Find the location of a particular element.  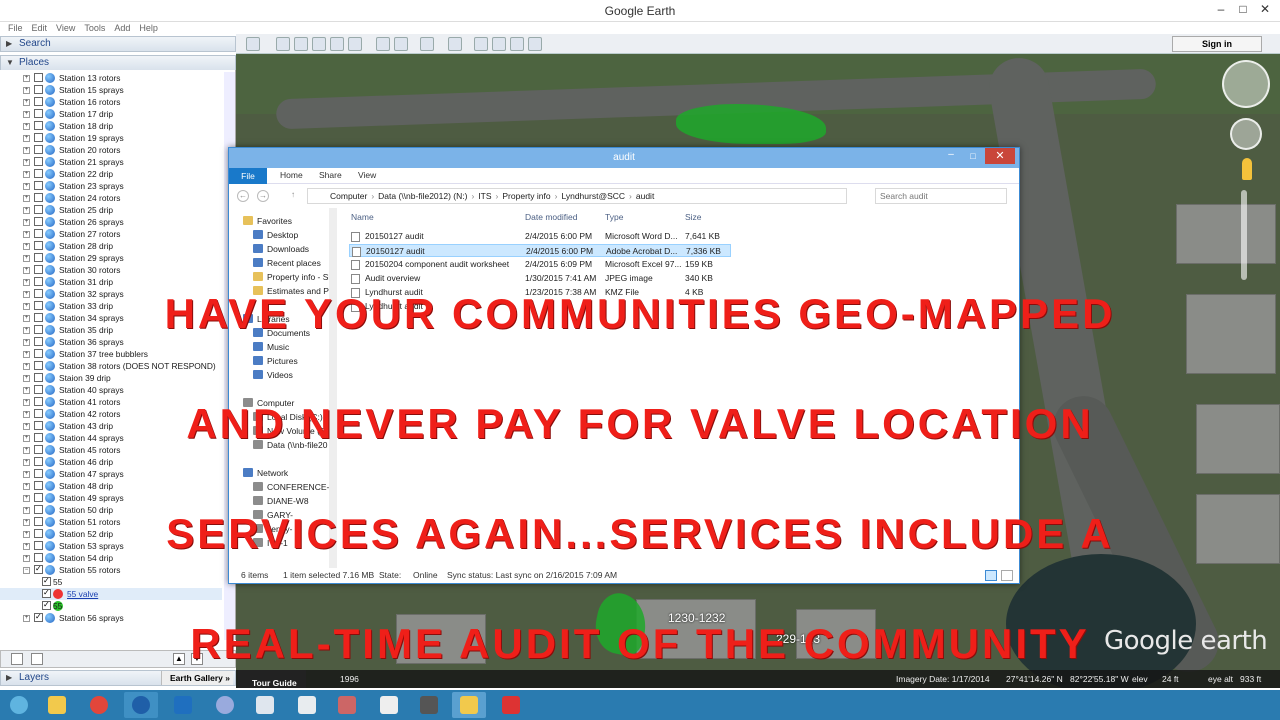

breadcrumb-segment: ITS is located at coordinates (484, 196).